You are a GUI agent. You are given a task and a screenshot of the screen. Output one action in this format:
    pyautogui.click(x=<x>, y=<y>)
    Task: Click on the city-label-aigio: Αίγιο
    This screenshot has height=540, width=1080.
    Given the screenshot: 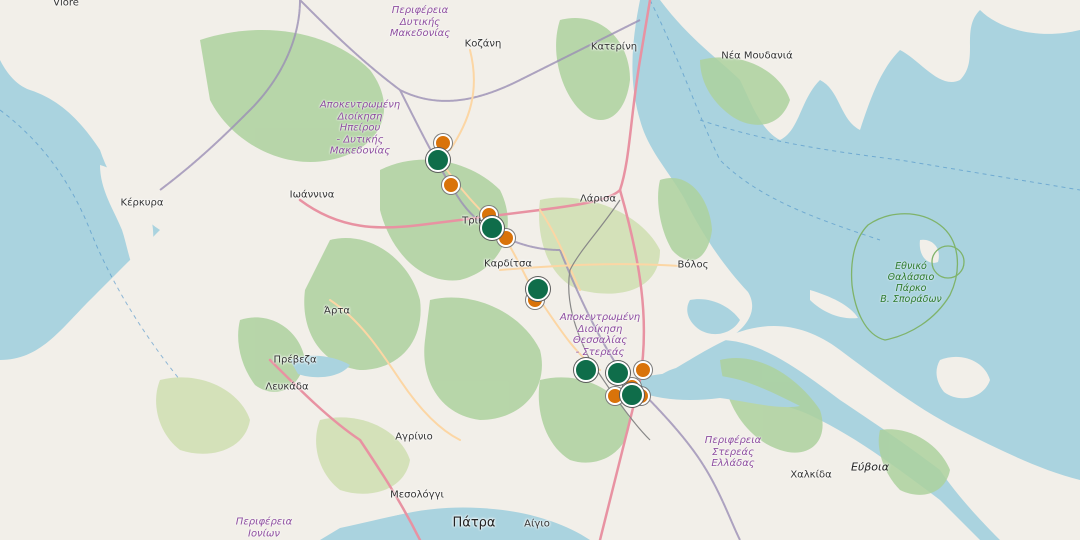 What is the action you would take?
    pyautogui.click(x=537, y=524)
    